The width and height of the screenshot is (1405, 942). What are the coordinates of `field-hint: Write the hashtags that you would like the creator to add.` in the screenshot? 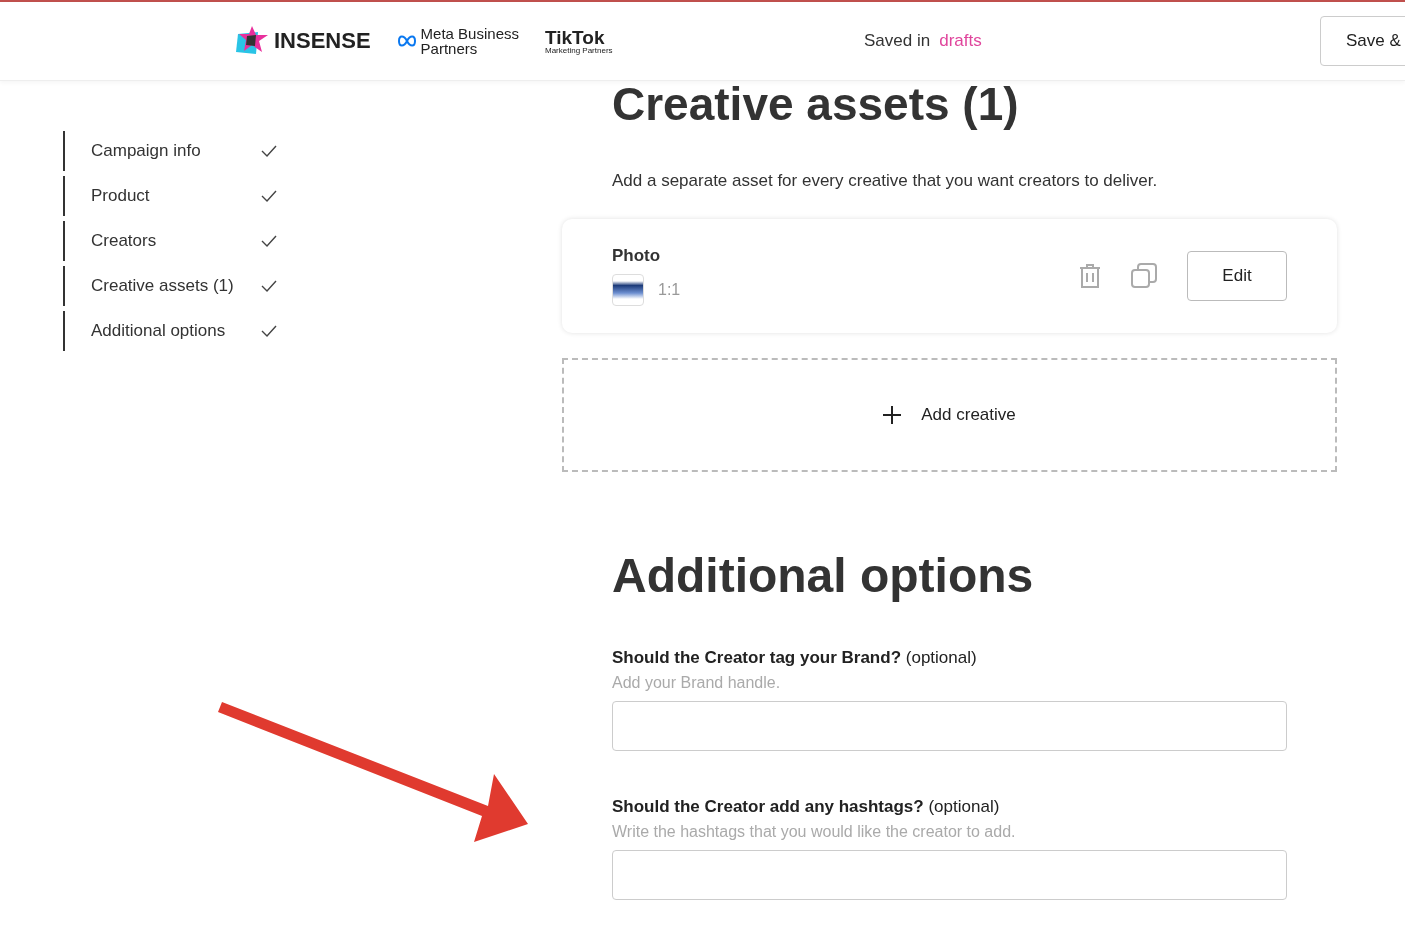 It's located at (814, 832).